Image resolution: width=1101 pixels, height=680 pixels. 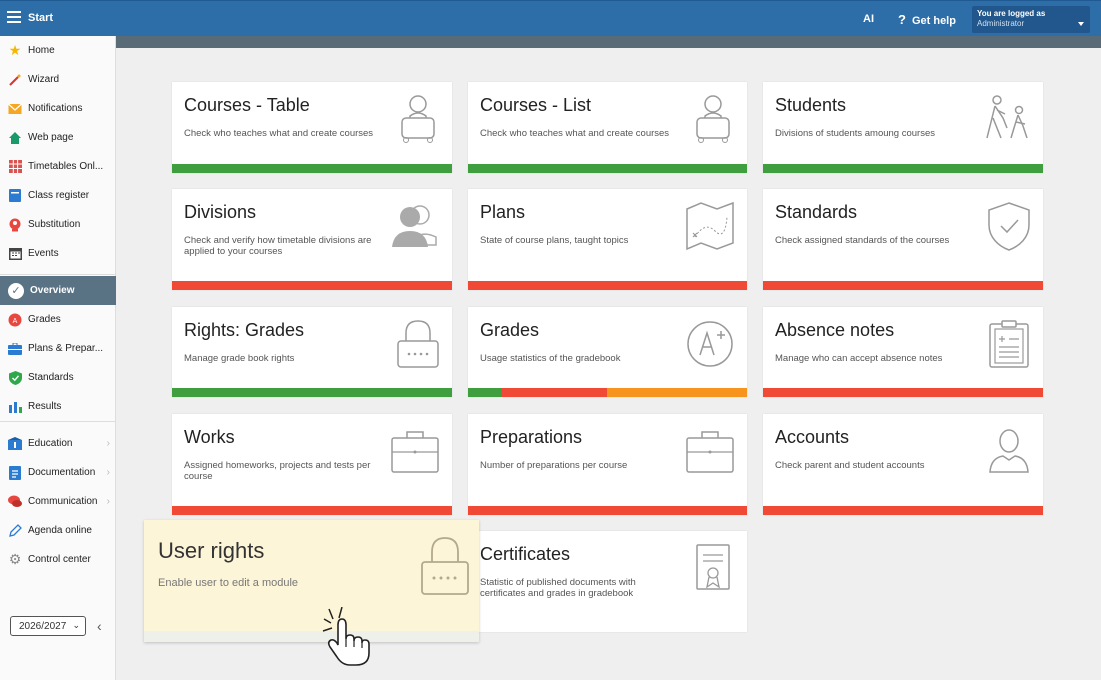 What do you see at coordinates (15, 80) in the screenshot?
I see `wand-icon` at bounding box center [15, 80].